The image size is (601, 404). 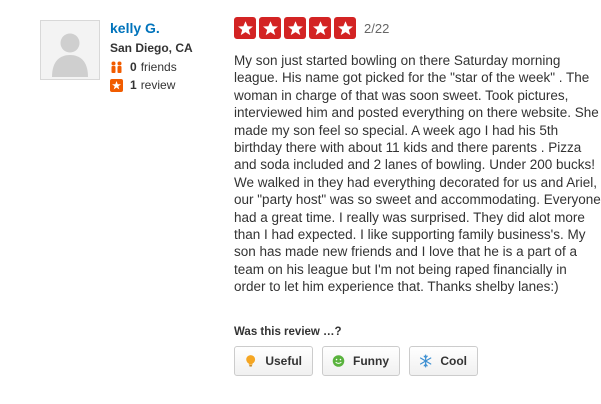 I want to click on star-rating: 2/22, so click(x=311, y=28).